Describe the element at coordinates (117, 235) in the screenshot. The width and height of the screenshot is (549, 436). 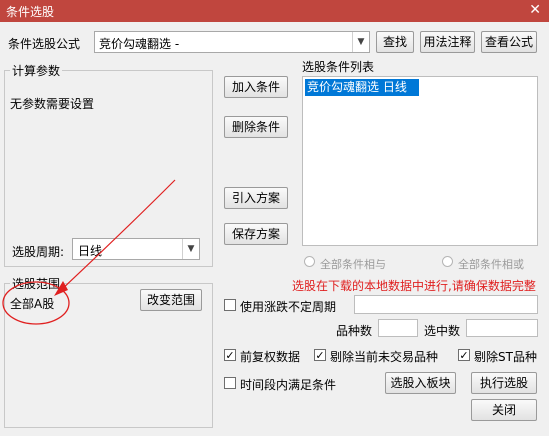
I see `annotation-arrow-line` at that location.